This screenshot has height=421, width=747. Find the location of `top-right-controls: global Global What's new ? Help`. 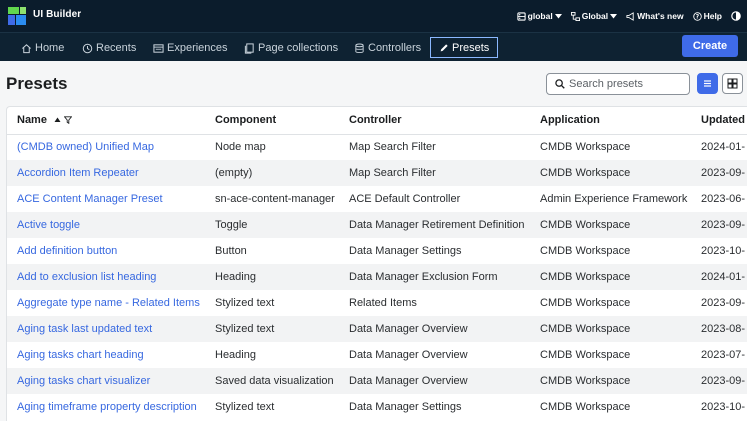

top-right-controls: global Global What's new ? Help is located at coordinates (629, 16).